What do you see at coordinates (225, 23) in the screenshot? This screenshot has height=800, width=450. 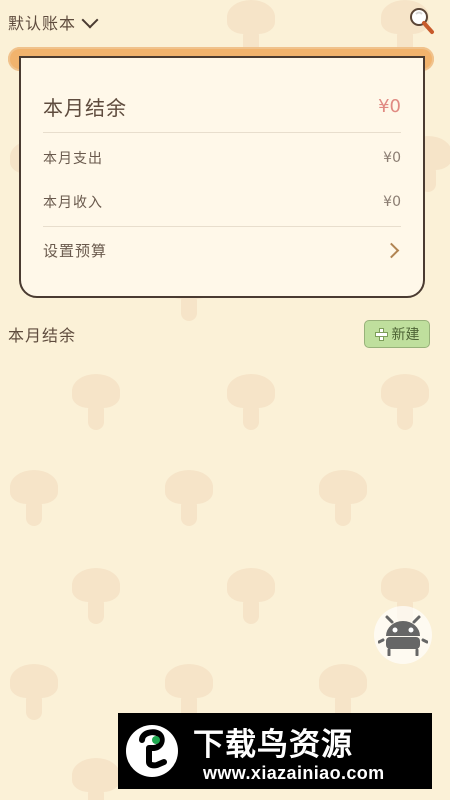 I see `top-bar: 默认账本` at bounding box center [225, 23].